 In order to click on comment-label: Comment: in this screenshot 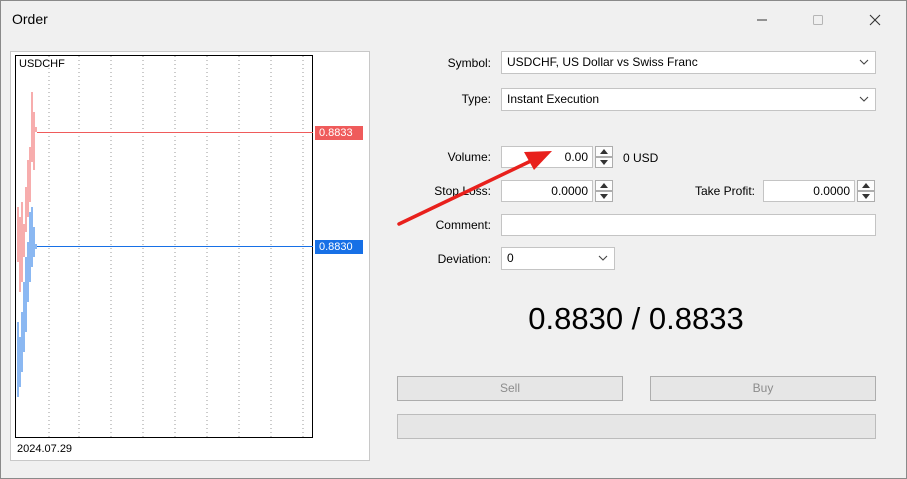, I will do `click(463, 225)`.